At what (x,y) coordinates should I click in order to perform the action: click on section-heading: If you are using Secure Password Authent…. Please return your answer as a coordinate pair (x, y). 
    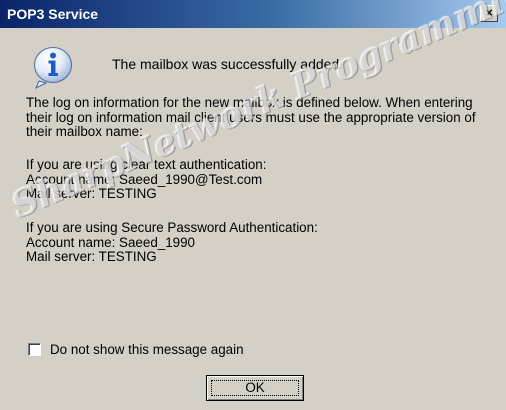
    Looking at the image, I should click on (172, 227).